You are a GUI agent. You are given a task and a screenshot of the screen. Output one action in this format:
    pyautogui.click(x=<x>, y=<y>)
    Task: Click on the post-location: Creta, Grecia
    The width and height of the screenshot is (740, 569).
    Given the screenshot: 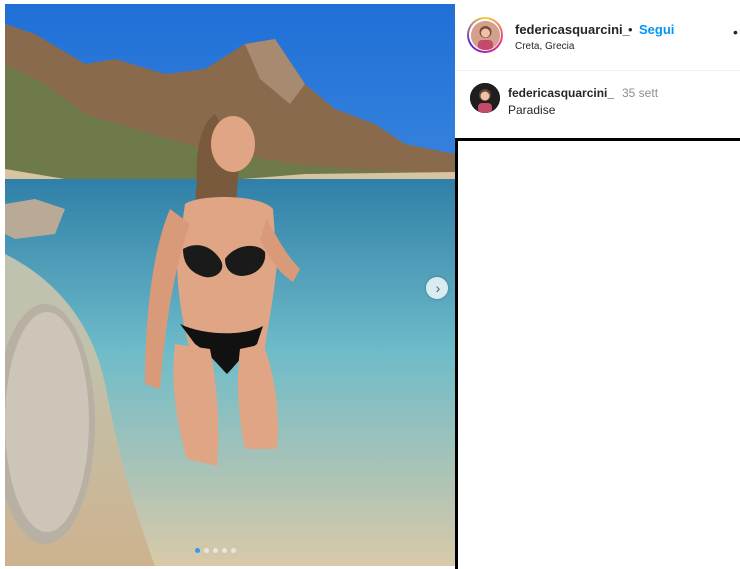 What is the action you would take?
    pyautogui.click(x=544, y=46)
    